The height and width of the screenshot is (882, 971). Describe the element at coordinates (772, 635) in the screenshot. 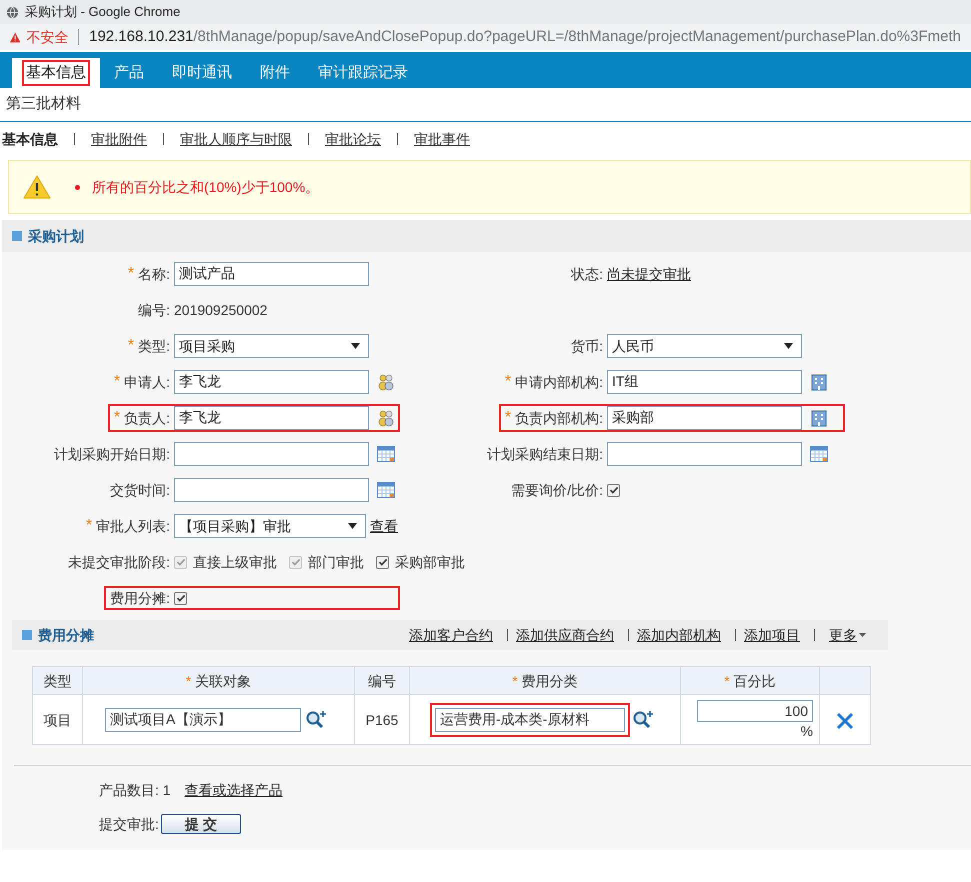

I see `action-link: 添加项目` at that location.